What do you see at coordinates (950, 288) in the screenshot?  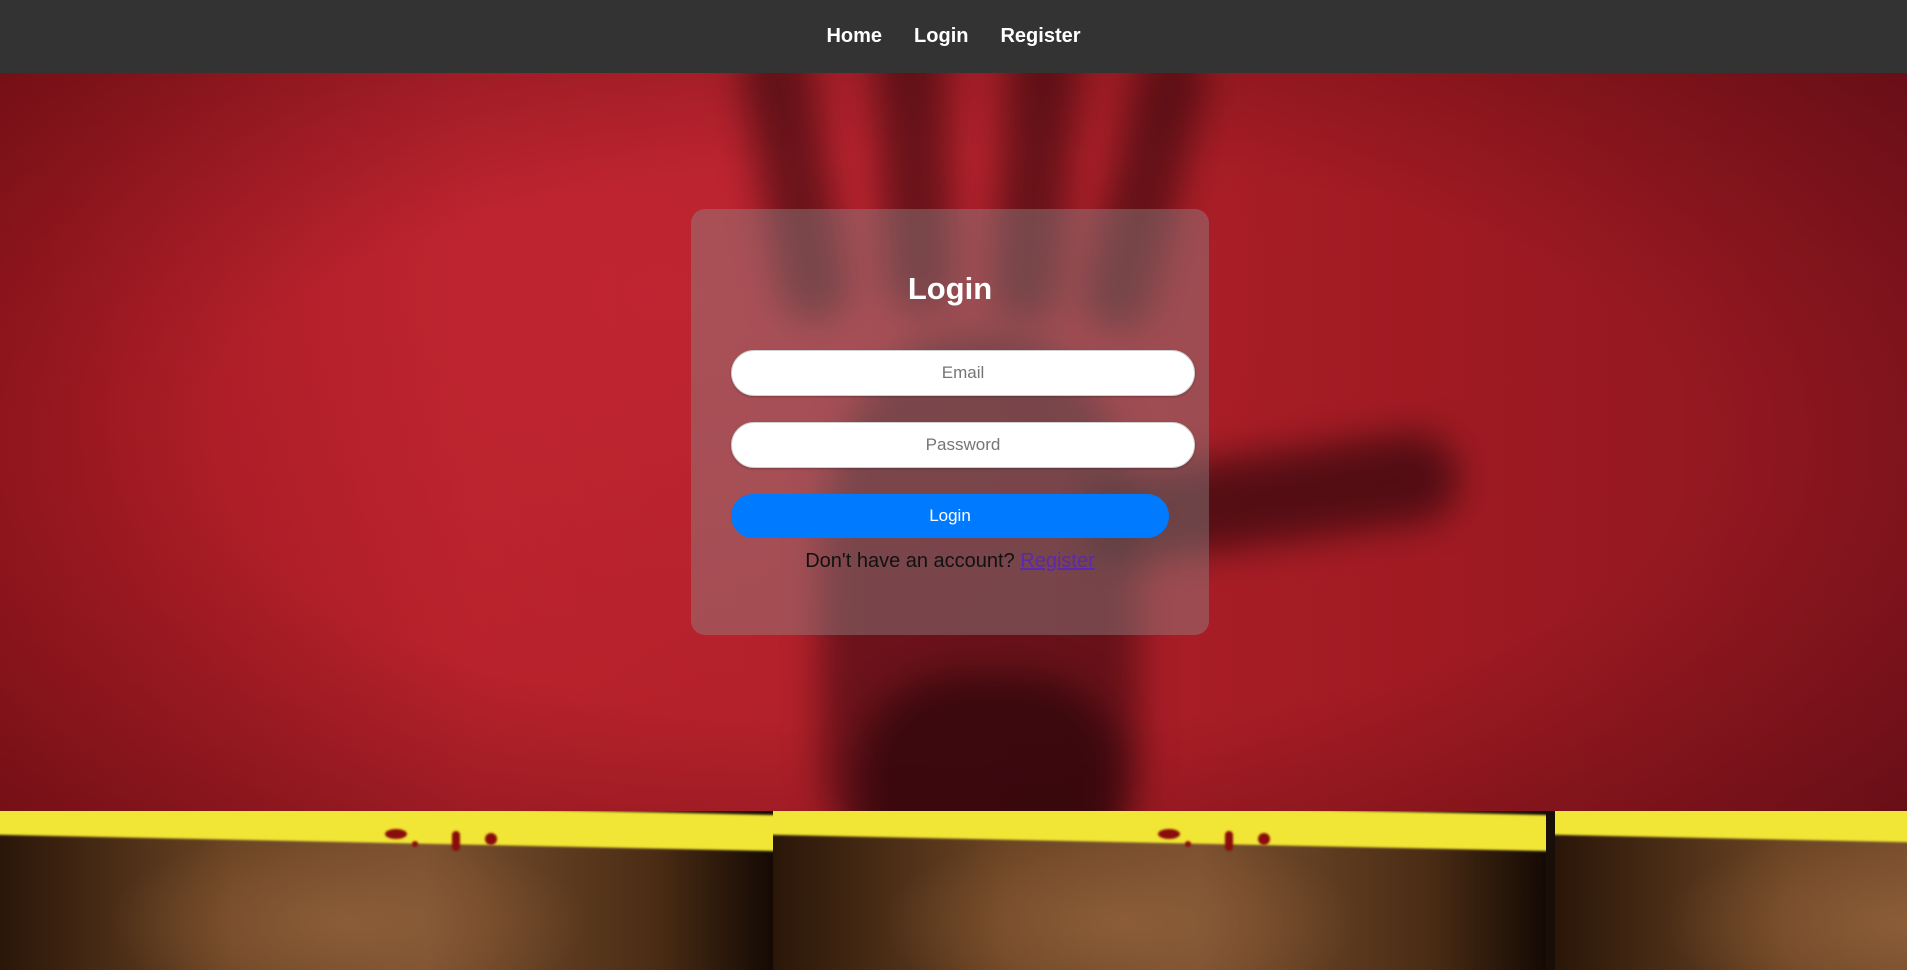 I see `login-title: Login` at bounding box center [950, 288].